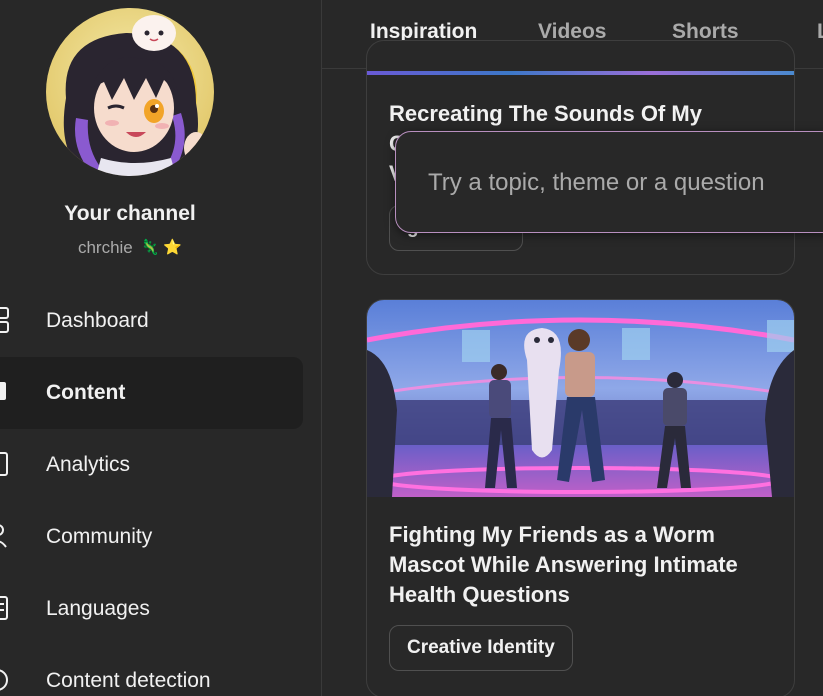 This screenshot has width=823, height=696. What do you see at coordinates (151, 465) in the screenshot?
I see `sidebar-item-analytics: Analytics` at bounding box center [151, 465].